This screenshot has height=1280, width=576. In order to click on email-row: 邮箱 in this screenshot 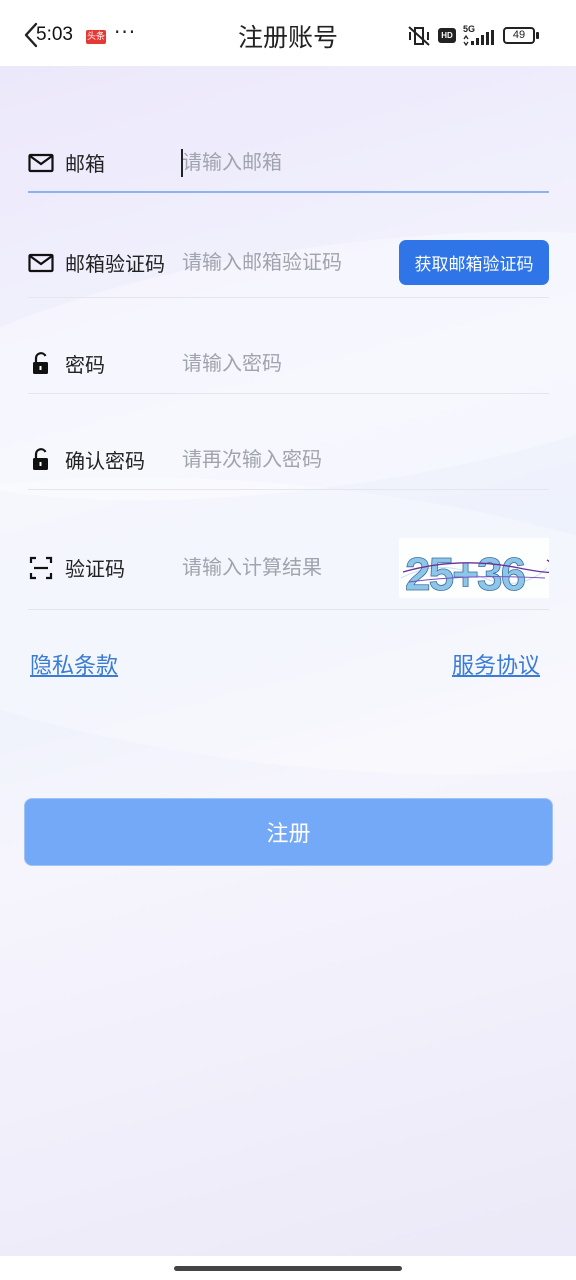, I will do `click(288, 164)`.